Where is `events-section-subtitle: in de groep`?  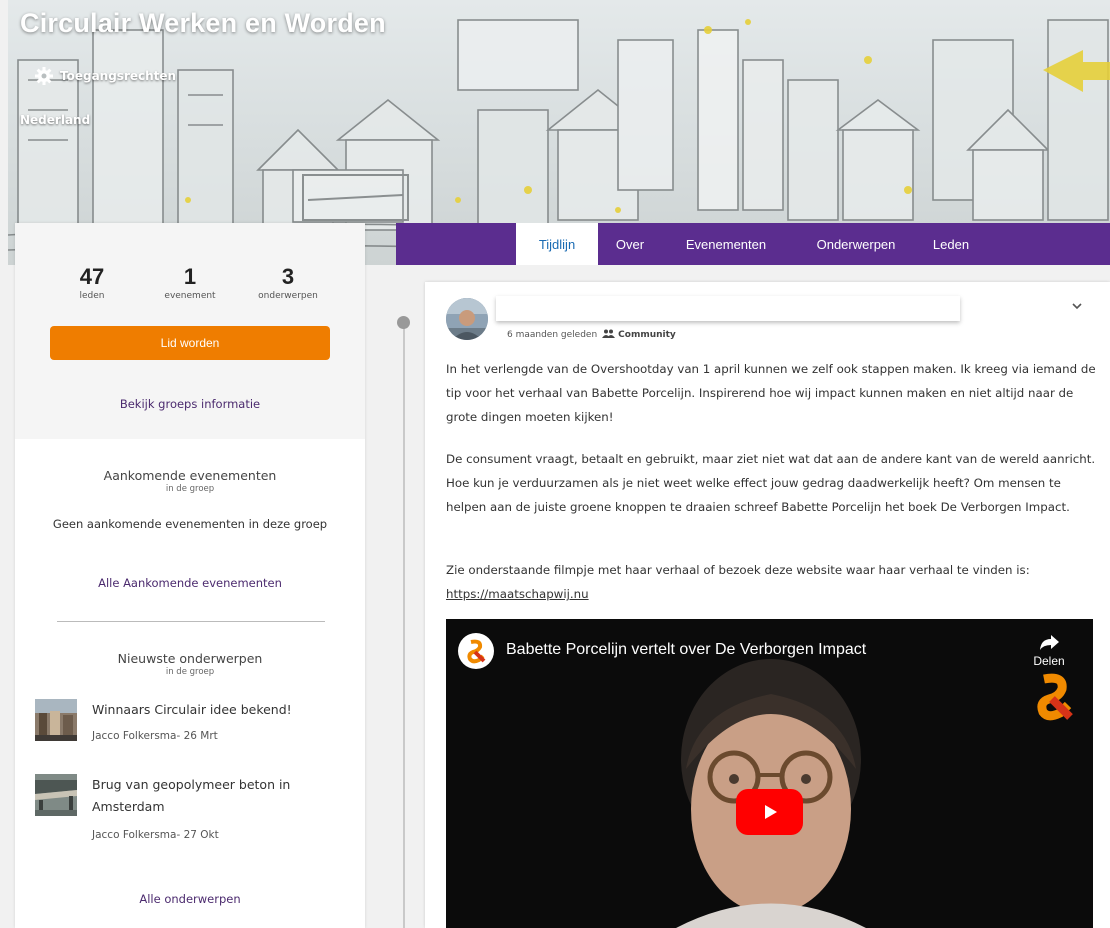 events-section-subtitle: in de groep is located at coordinates (190, 489).